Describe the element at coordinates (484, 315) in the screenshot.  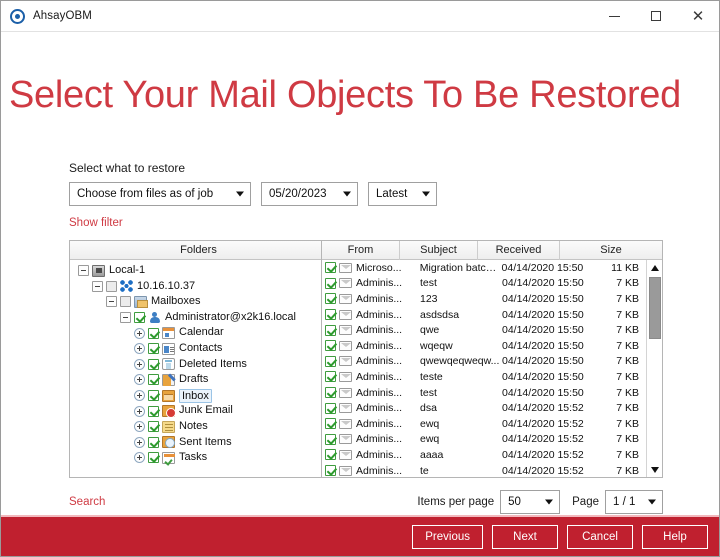
I see `table-row: Adminis... asdsdsa 04/14/2020 15:50 7 KB` at that location.